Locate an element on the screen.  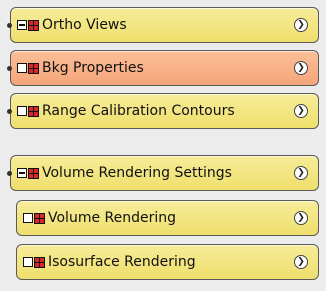
panel-ortho-views: Ortho Views ❯ is located at coordinates (163, 25).